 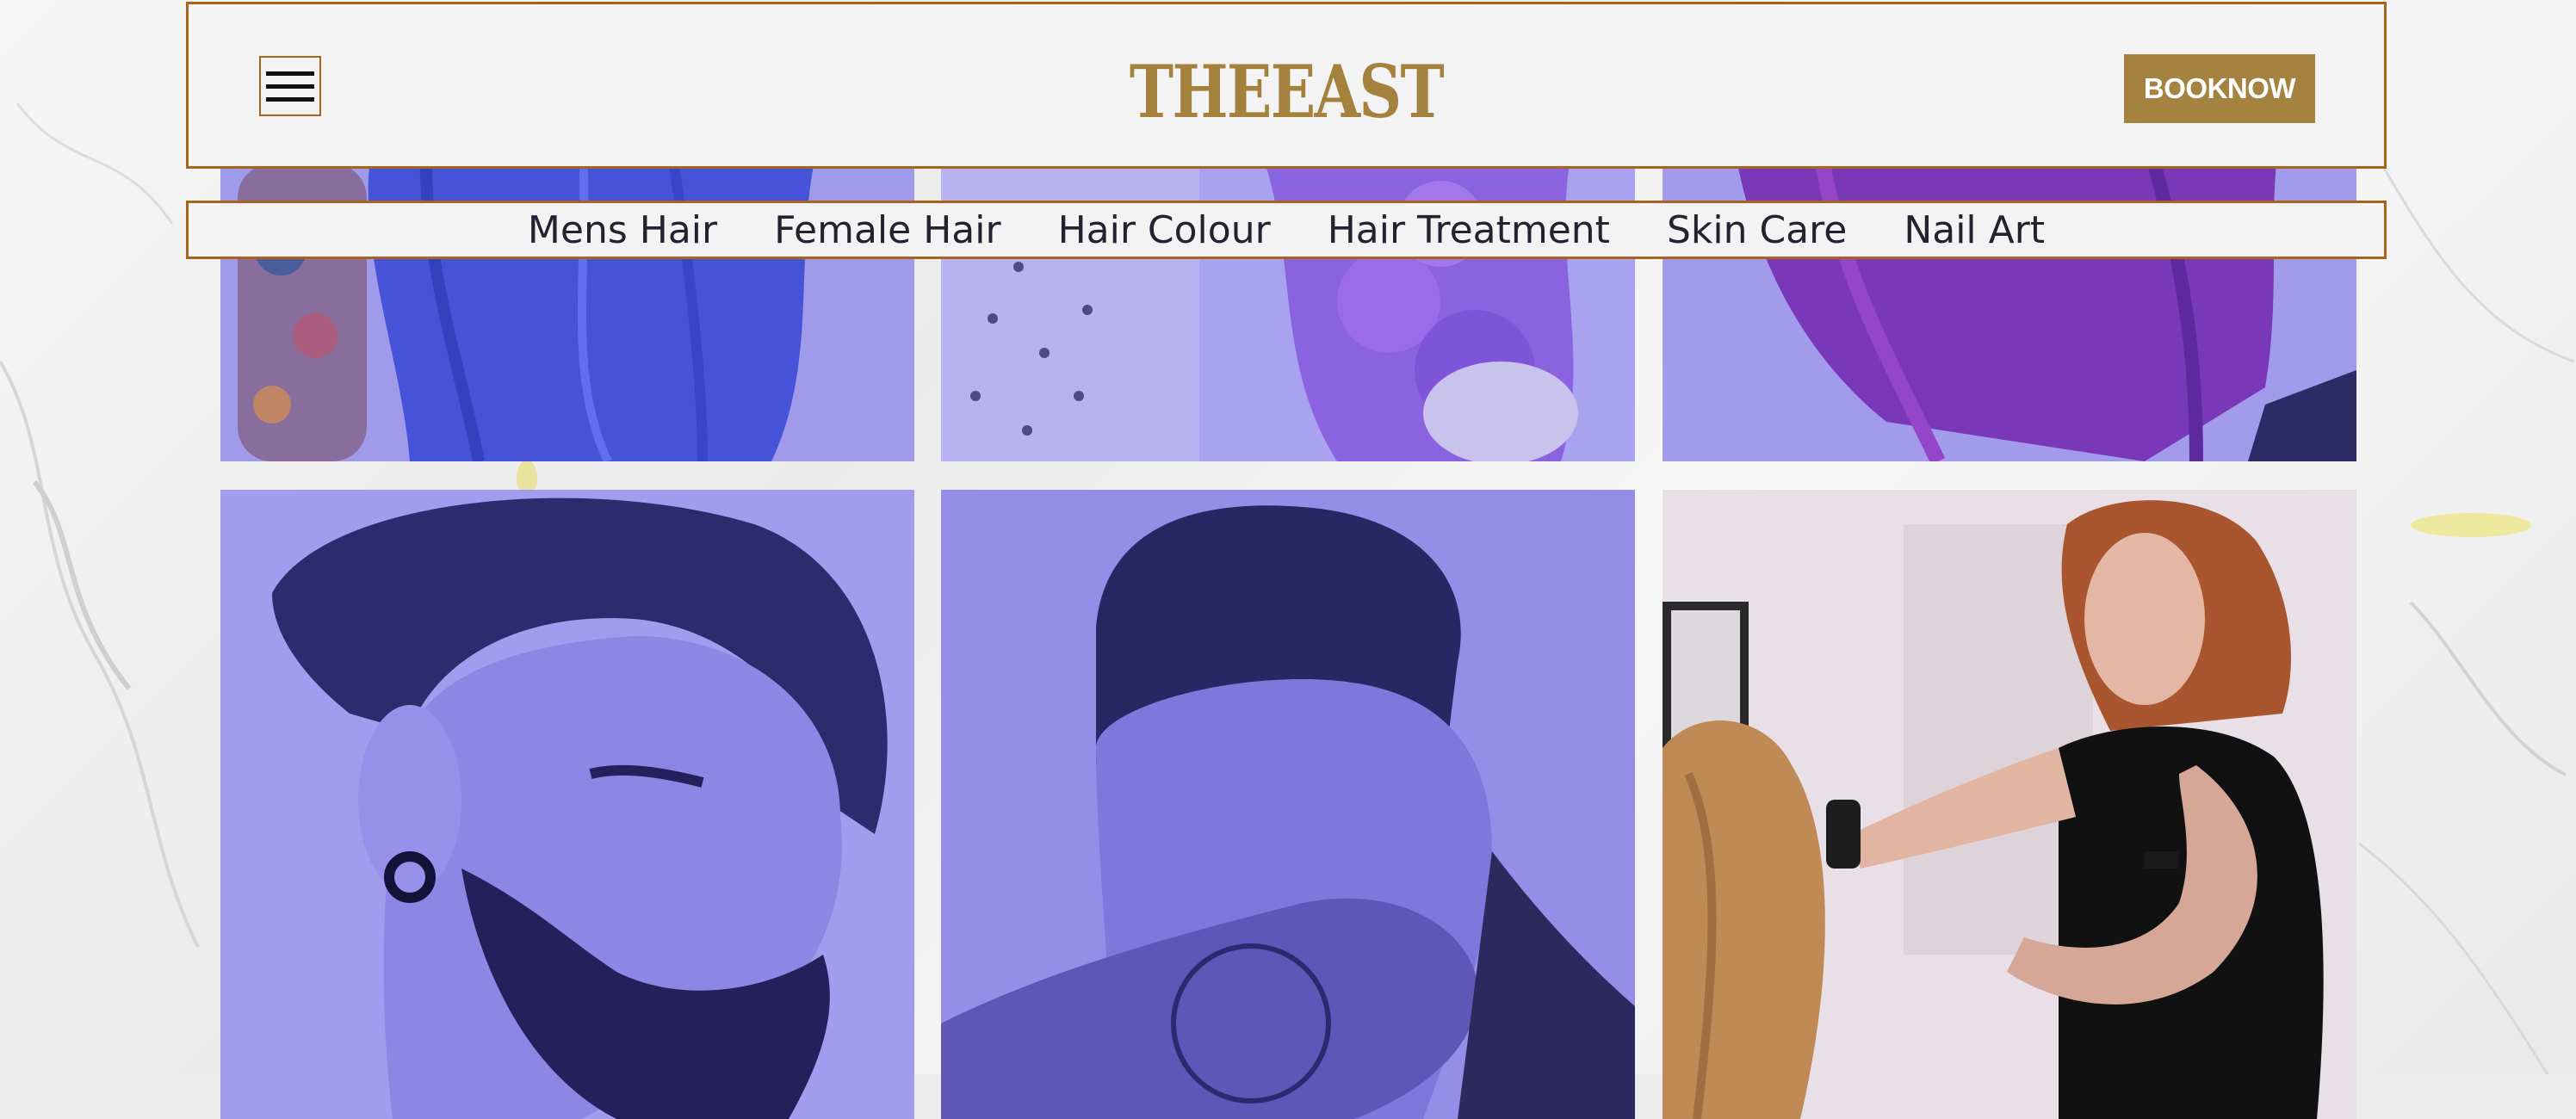 I want to click on nav-item-mens-hair: Mens Hair, so click(x=622, y=230).